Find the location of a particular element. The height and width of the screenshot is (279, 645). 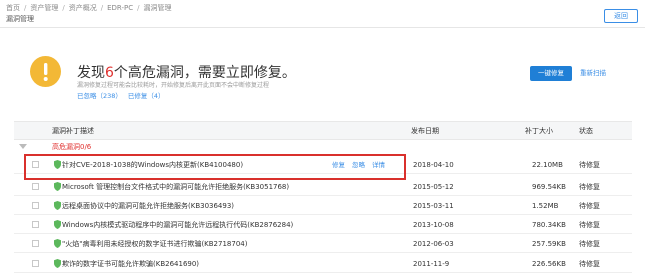

breadcrumb-asset-management: 资产管理 is located at coordinates (44, 8).